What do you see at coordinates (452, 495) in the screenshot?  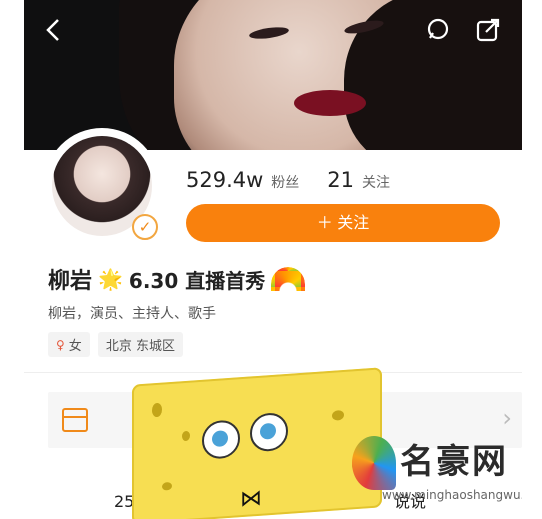 I see `watermark-url: www.minghaoshangwu.com` at bounding box center [452, 495].